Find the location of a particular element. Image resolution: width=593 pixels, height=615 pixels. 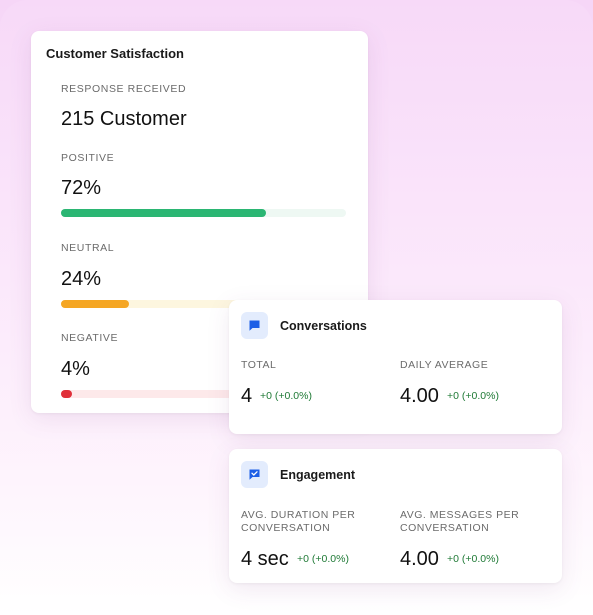

card-title: Conversations is located at coordinates (323, 326).